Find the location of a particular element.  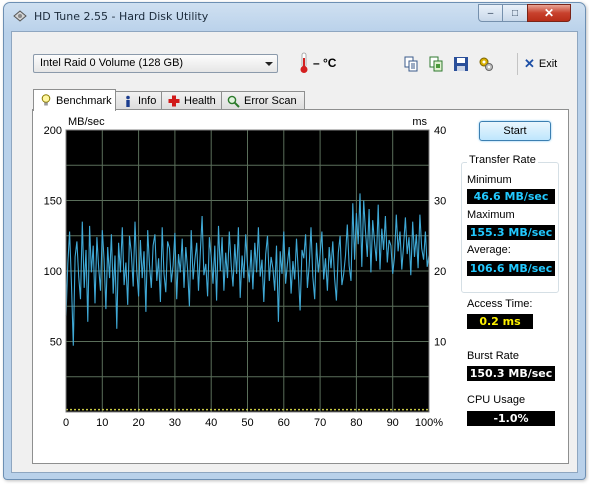

drive-select: Intel Raid 0 Volume (128 GB) is located at coordinates (155, 63).